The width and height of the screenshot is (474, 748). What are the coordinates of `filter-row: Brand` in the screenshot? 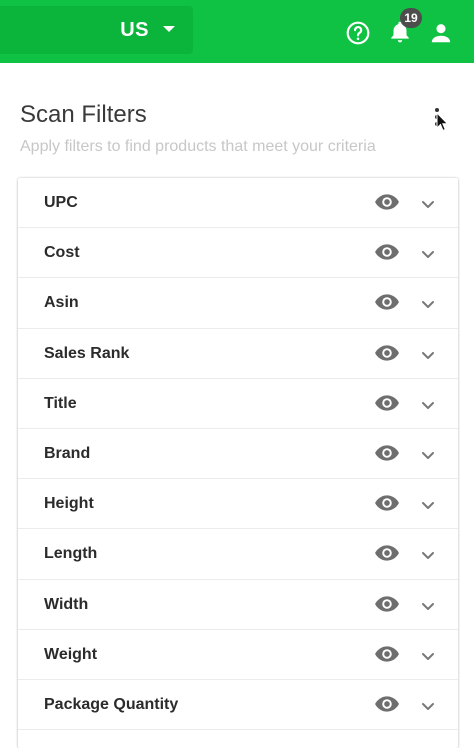 It's located at (238, 454).